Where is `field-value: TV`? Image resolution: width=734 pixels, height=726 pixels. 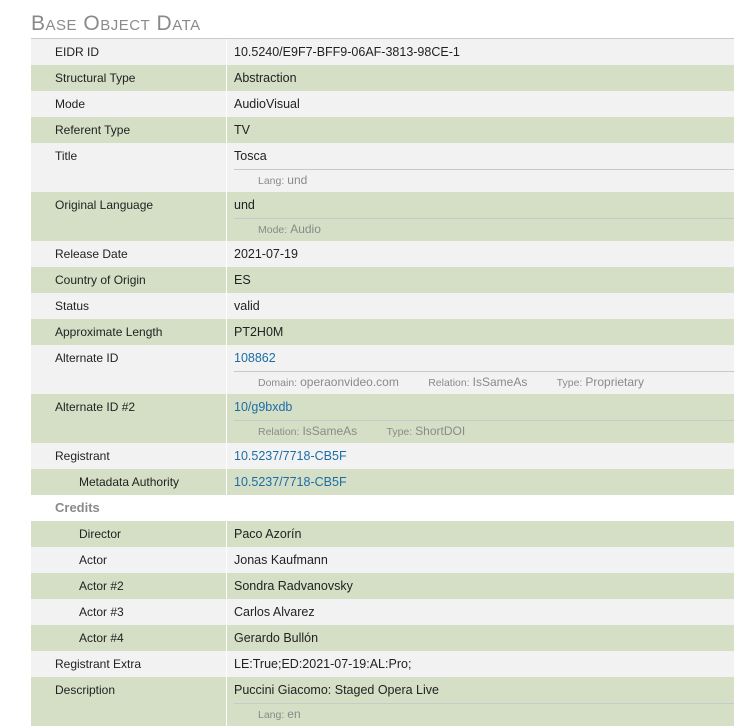
field-value: TV is located at coordinates (242, 130).